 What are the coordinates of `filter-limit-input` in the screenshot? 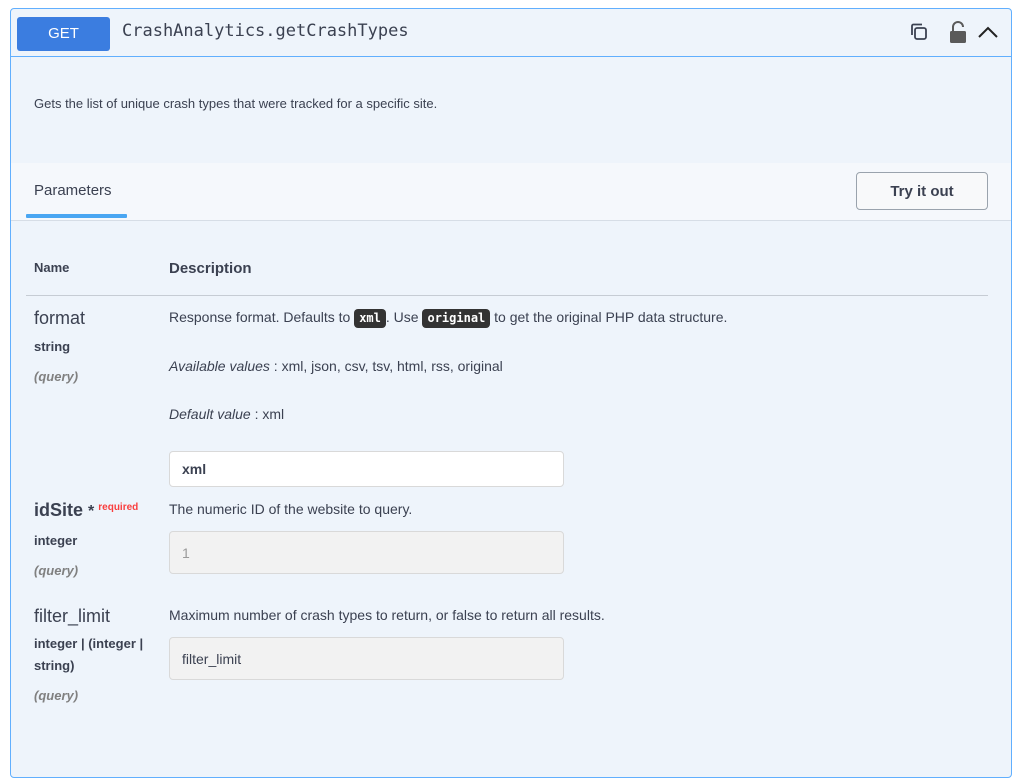 It's located at (366, 658).